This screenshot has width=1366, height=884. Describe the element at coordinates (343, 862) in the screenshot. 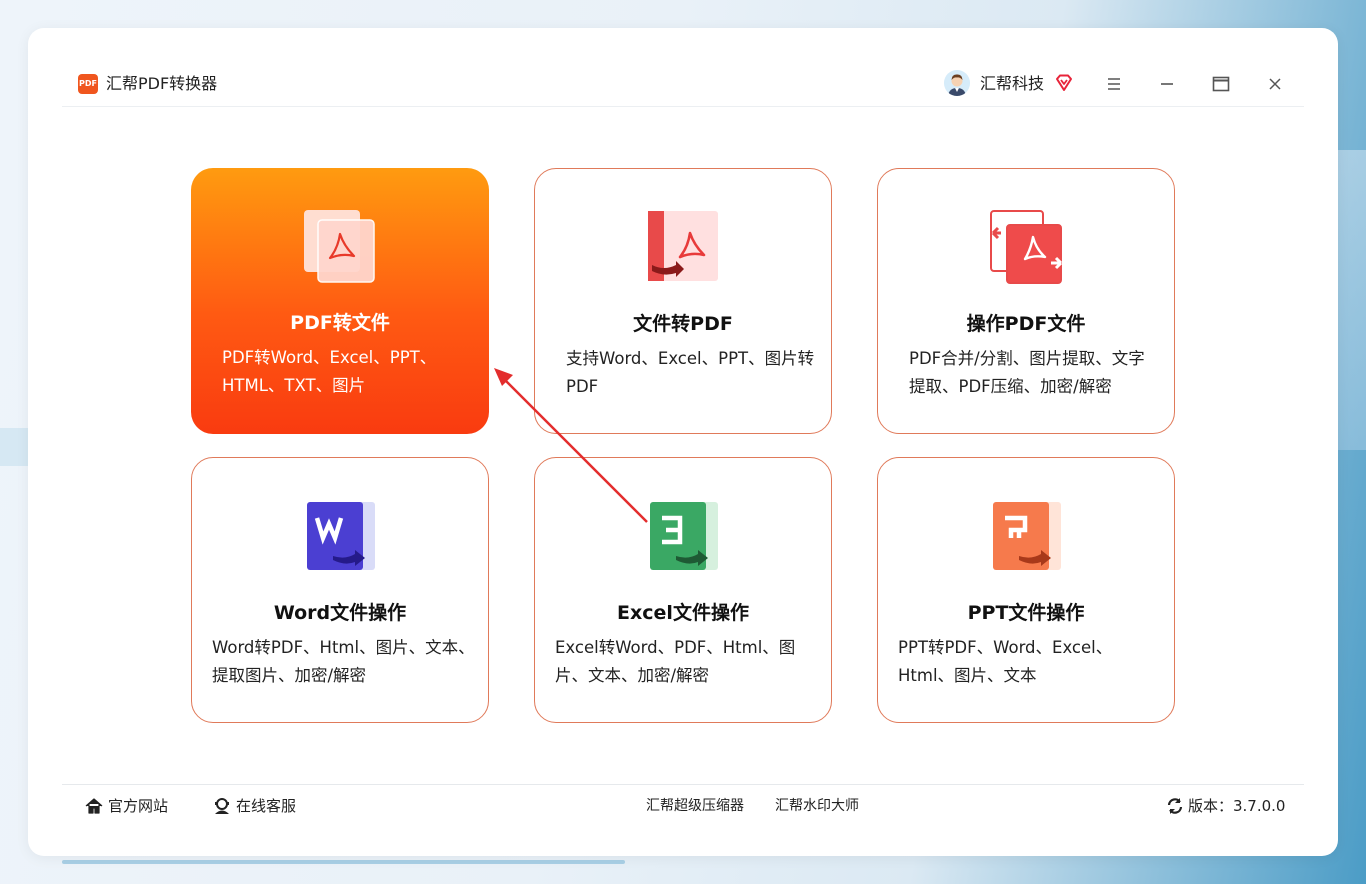

I see `background-progress-bar` at that location.